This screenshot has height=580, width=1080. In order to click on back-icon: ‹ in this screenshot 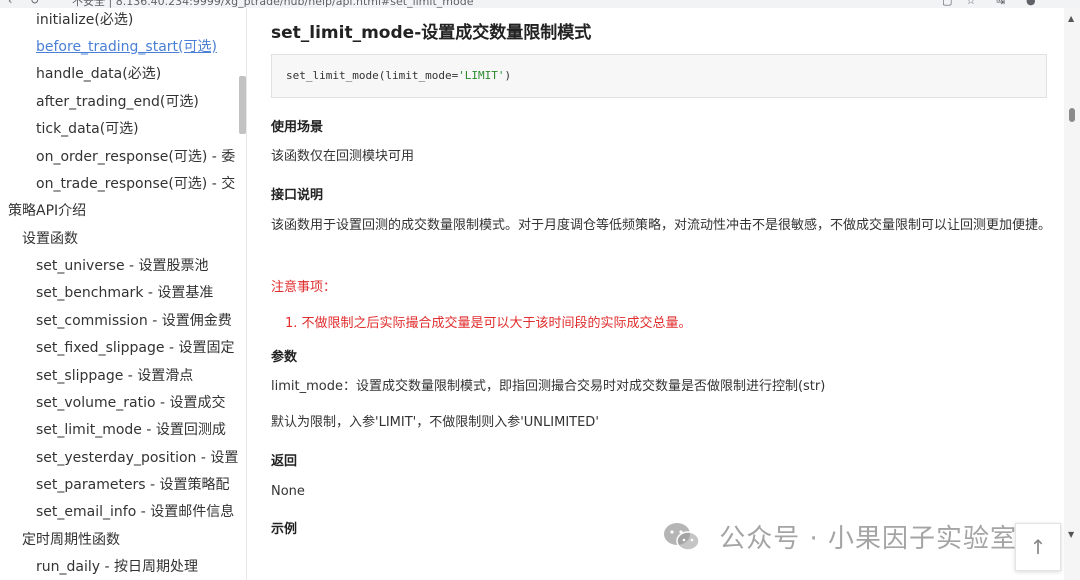, I will do `click(10, 3)`.